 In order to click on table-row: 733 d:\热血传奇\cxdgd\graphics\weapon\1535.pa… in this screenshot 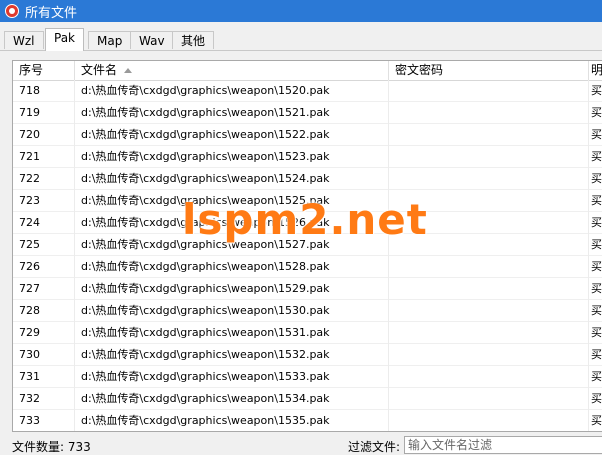, I will do `click(307, 420)`.